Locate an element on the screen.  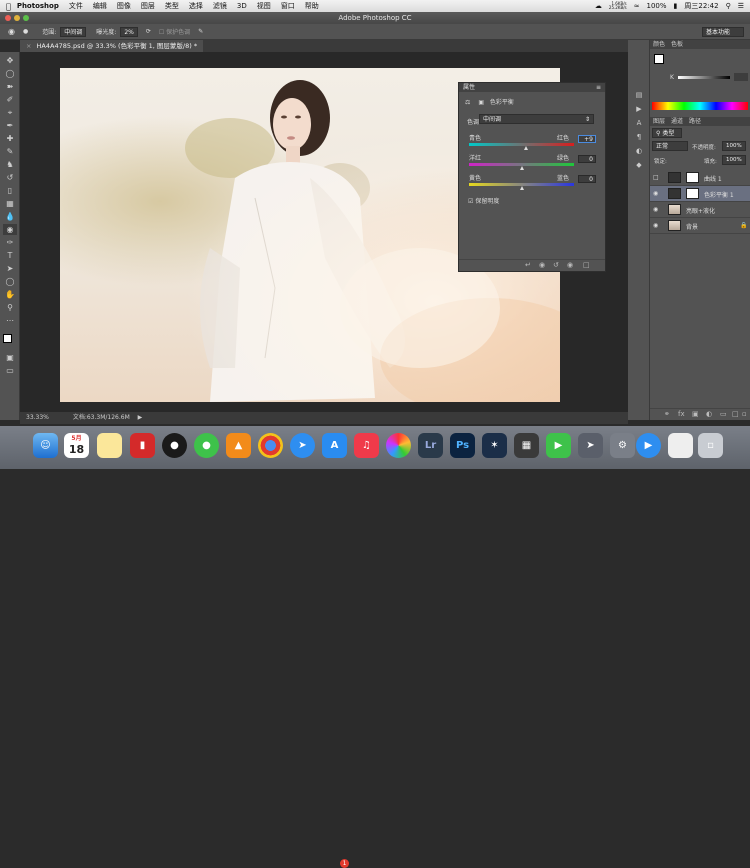
quick-mask-icon: ▣ is located at coordinates (10, 357).